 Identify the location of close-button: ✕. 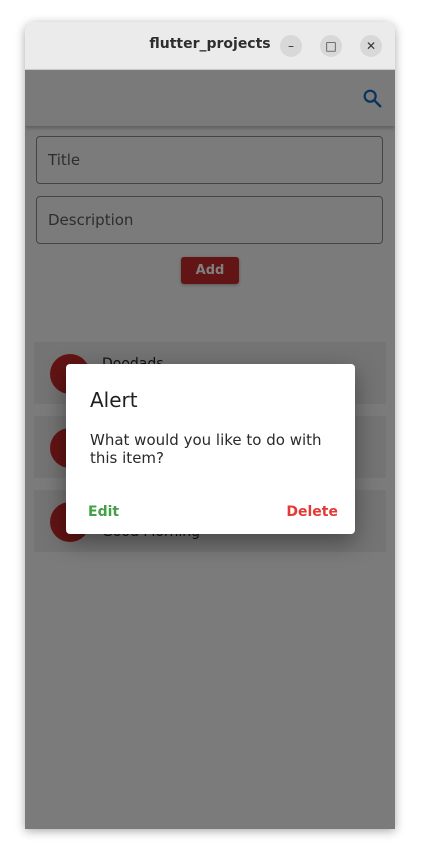
(371, 46).